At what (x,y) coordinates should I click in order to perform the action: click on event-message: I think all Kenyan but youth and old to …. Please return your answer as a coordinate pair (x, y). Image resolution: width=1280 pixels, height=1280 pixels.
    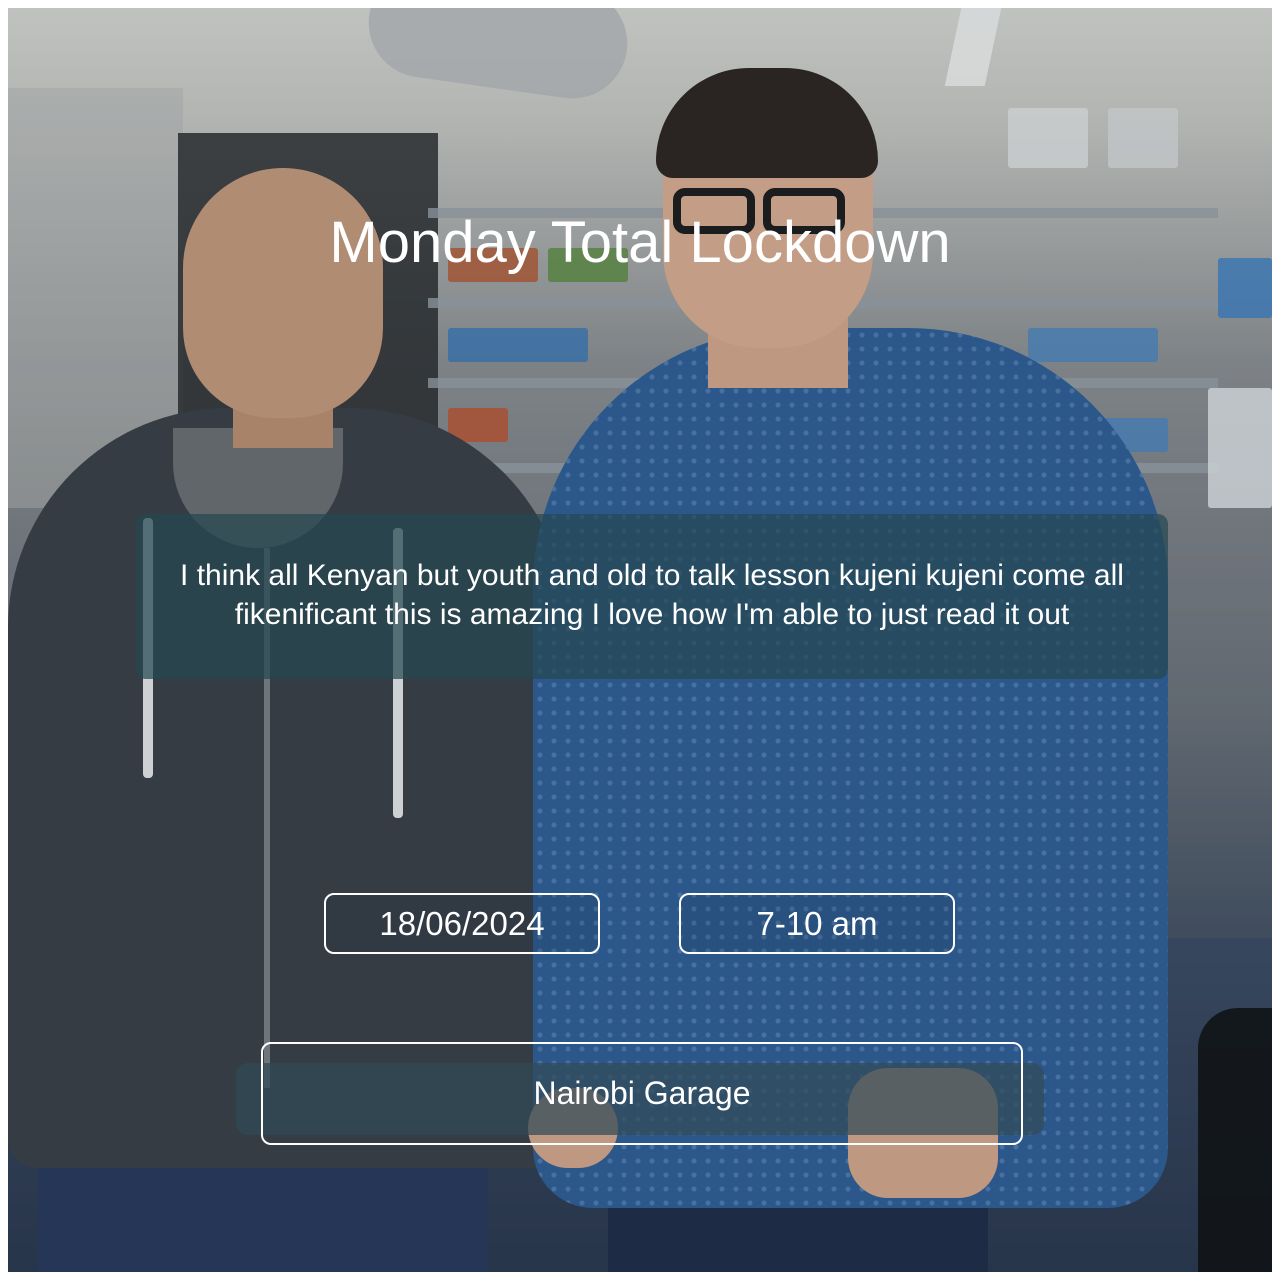
    Looking at the image, I should click on (652, 595).